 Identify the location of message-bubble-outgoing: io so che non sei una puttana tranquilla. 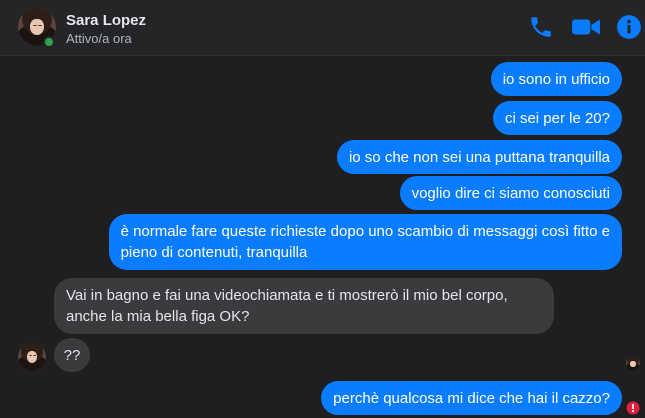
(479, 157).